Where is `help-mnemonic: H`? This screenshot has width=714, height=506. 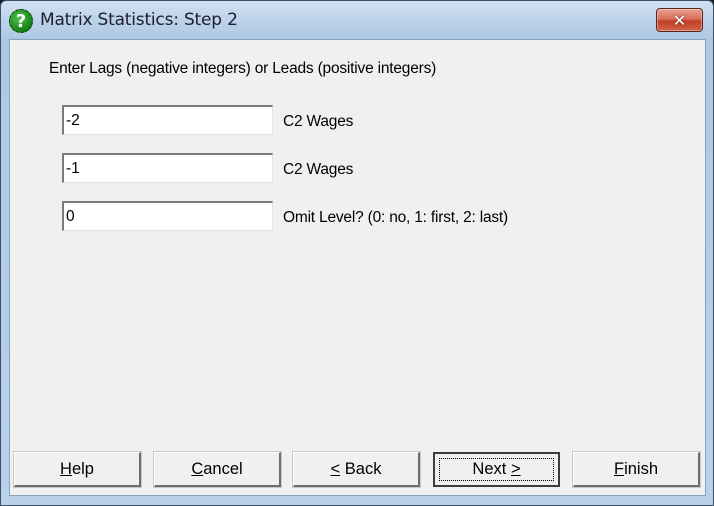
help-mnemonic: H is located at coordinates (66, 468).